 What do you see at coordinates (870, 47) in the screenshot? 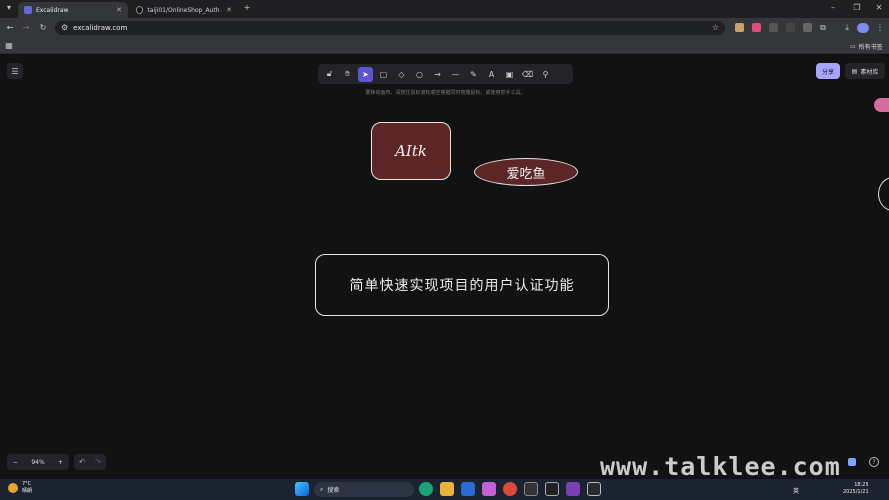
I see `folder-label: 所有书签` at bounding box center [870, 47].